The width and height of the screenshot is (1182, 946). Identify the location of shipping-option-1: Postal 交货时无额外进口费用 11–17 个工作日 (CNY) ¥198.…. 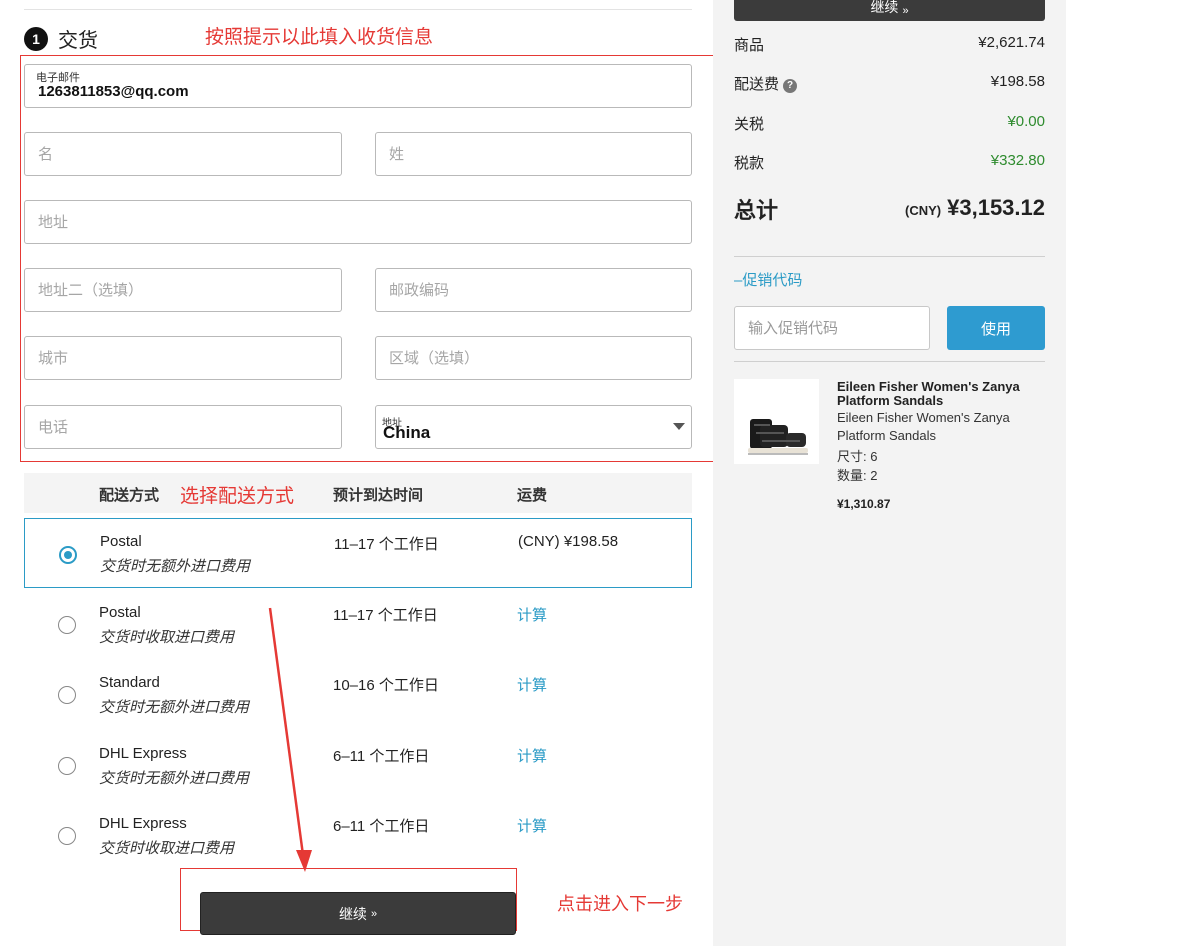
(358, 553).